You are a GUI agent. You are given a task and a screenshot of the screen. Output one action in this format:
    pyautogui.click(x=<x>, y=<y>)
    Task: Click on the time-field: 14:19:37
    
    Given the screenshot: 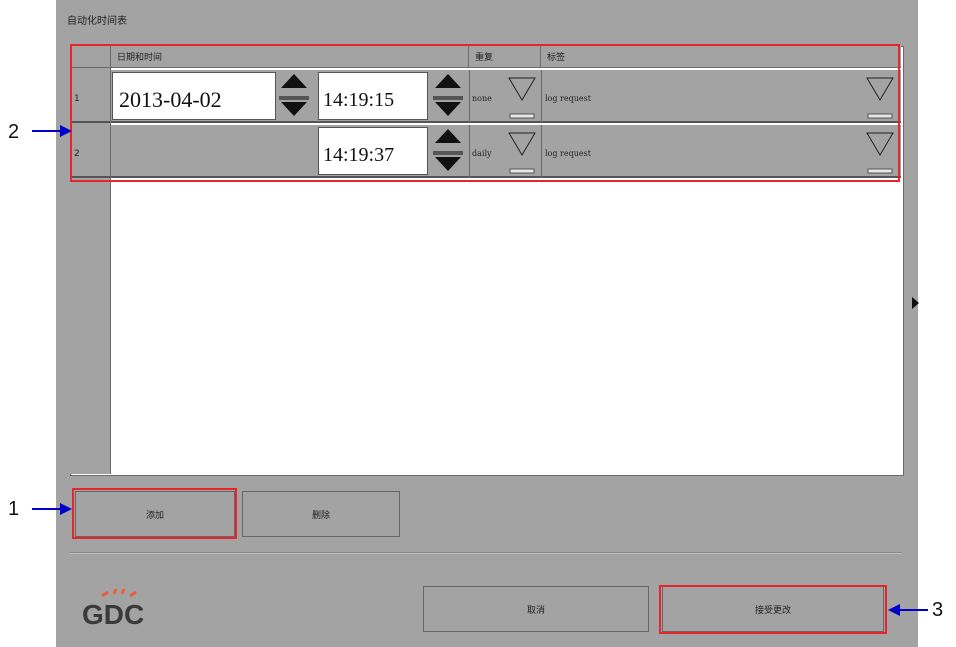 What is the action you would take?
    pyautogui.click(x=373, y=151)
    